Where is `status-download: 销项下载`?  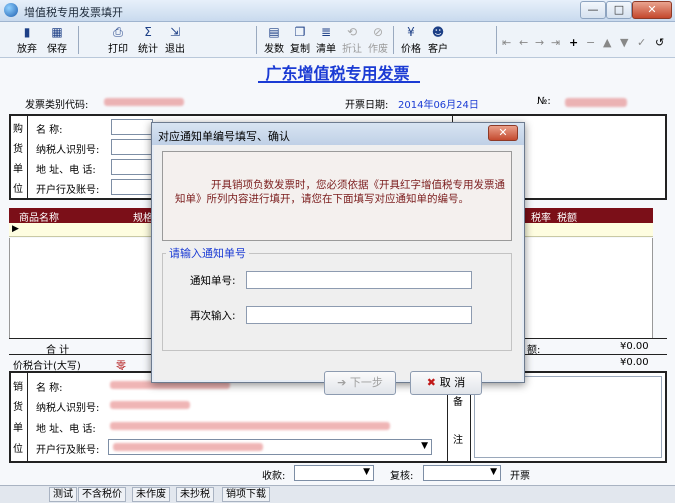
status-download: 销项下载 is located at coordinates (246, 494).